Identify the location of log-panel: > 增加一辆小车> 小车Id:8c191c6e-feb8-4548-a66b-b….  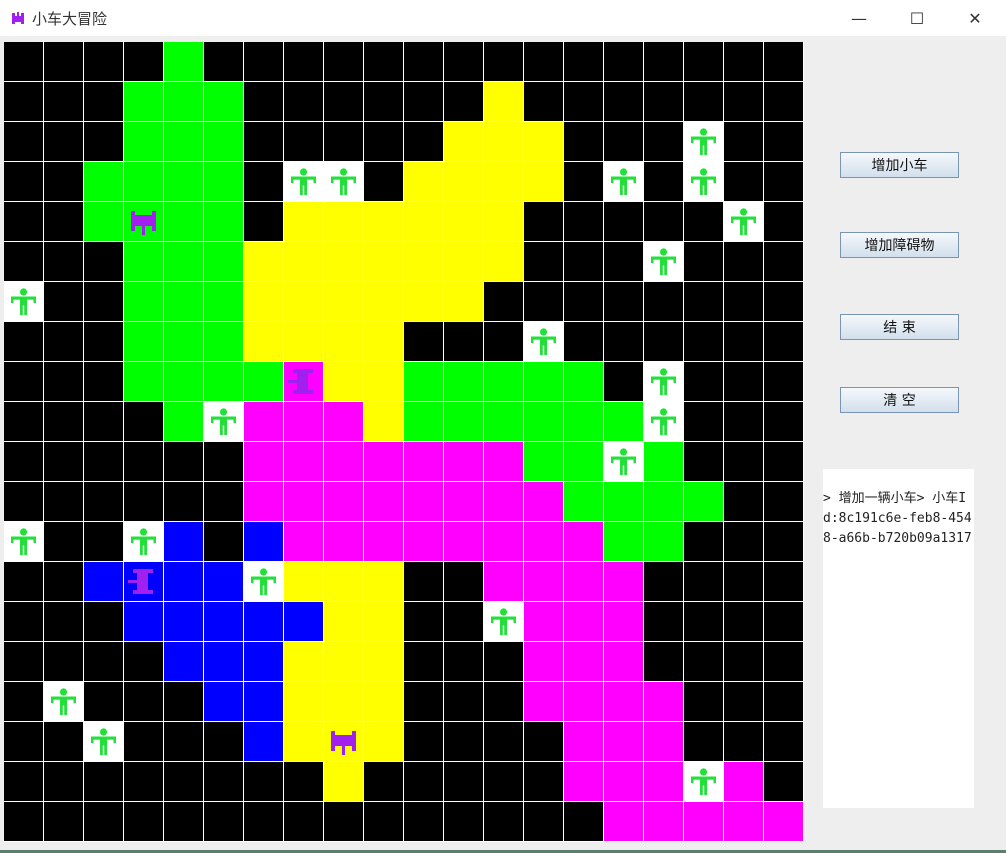
(898, 638).